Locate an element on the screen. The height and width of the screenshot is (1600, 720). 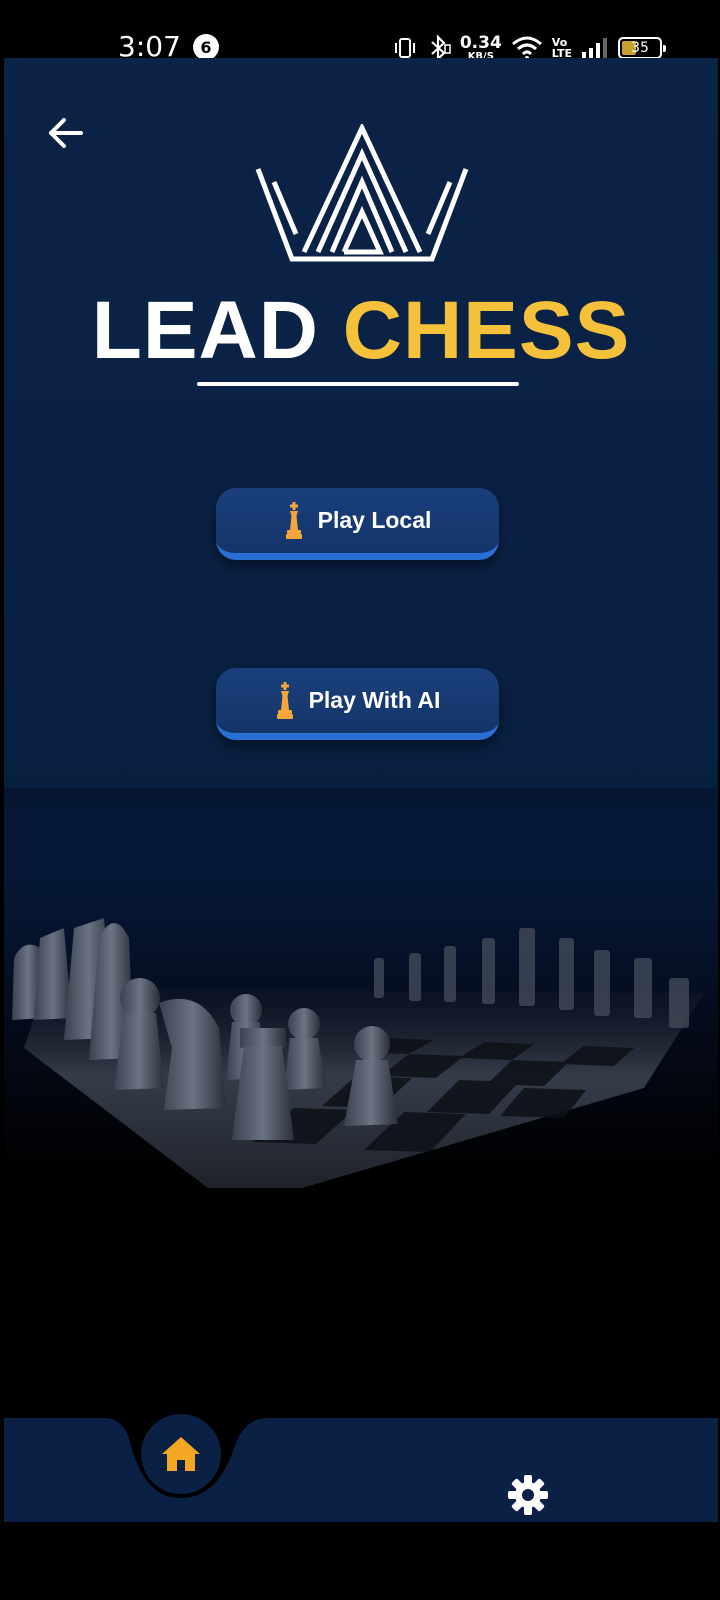
play-with-ai-button: Play With AI is located at coordinates (357, 704).